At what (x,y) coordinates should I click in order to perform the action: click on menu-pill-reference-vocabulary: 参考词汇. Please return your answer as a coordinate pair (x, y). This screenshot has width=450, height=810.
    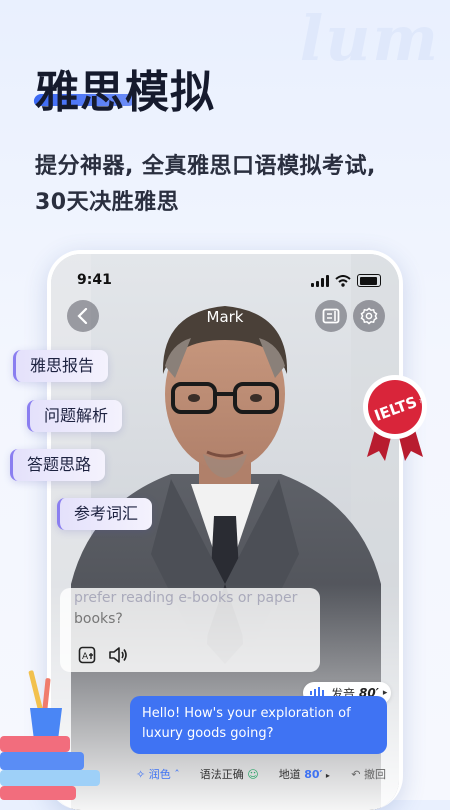
    Looking at the image, I should click on (105, 514).